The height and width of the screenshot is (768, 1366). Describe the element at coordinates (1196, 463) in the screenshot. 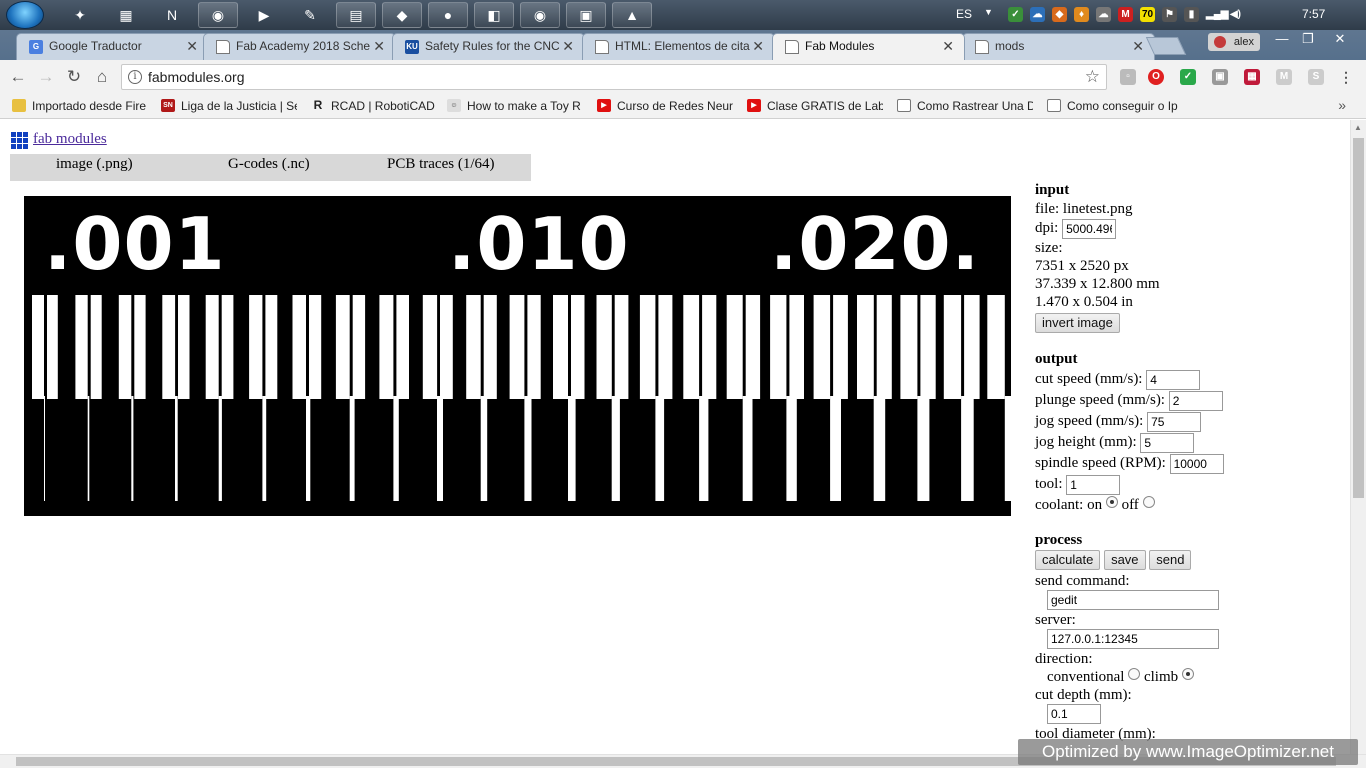

I see `spindle-speed-input` at that location.